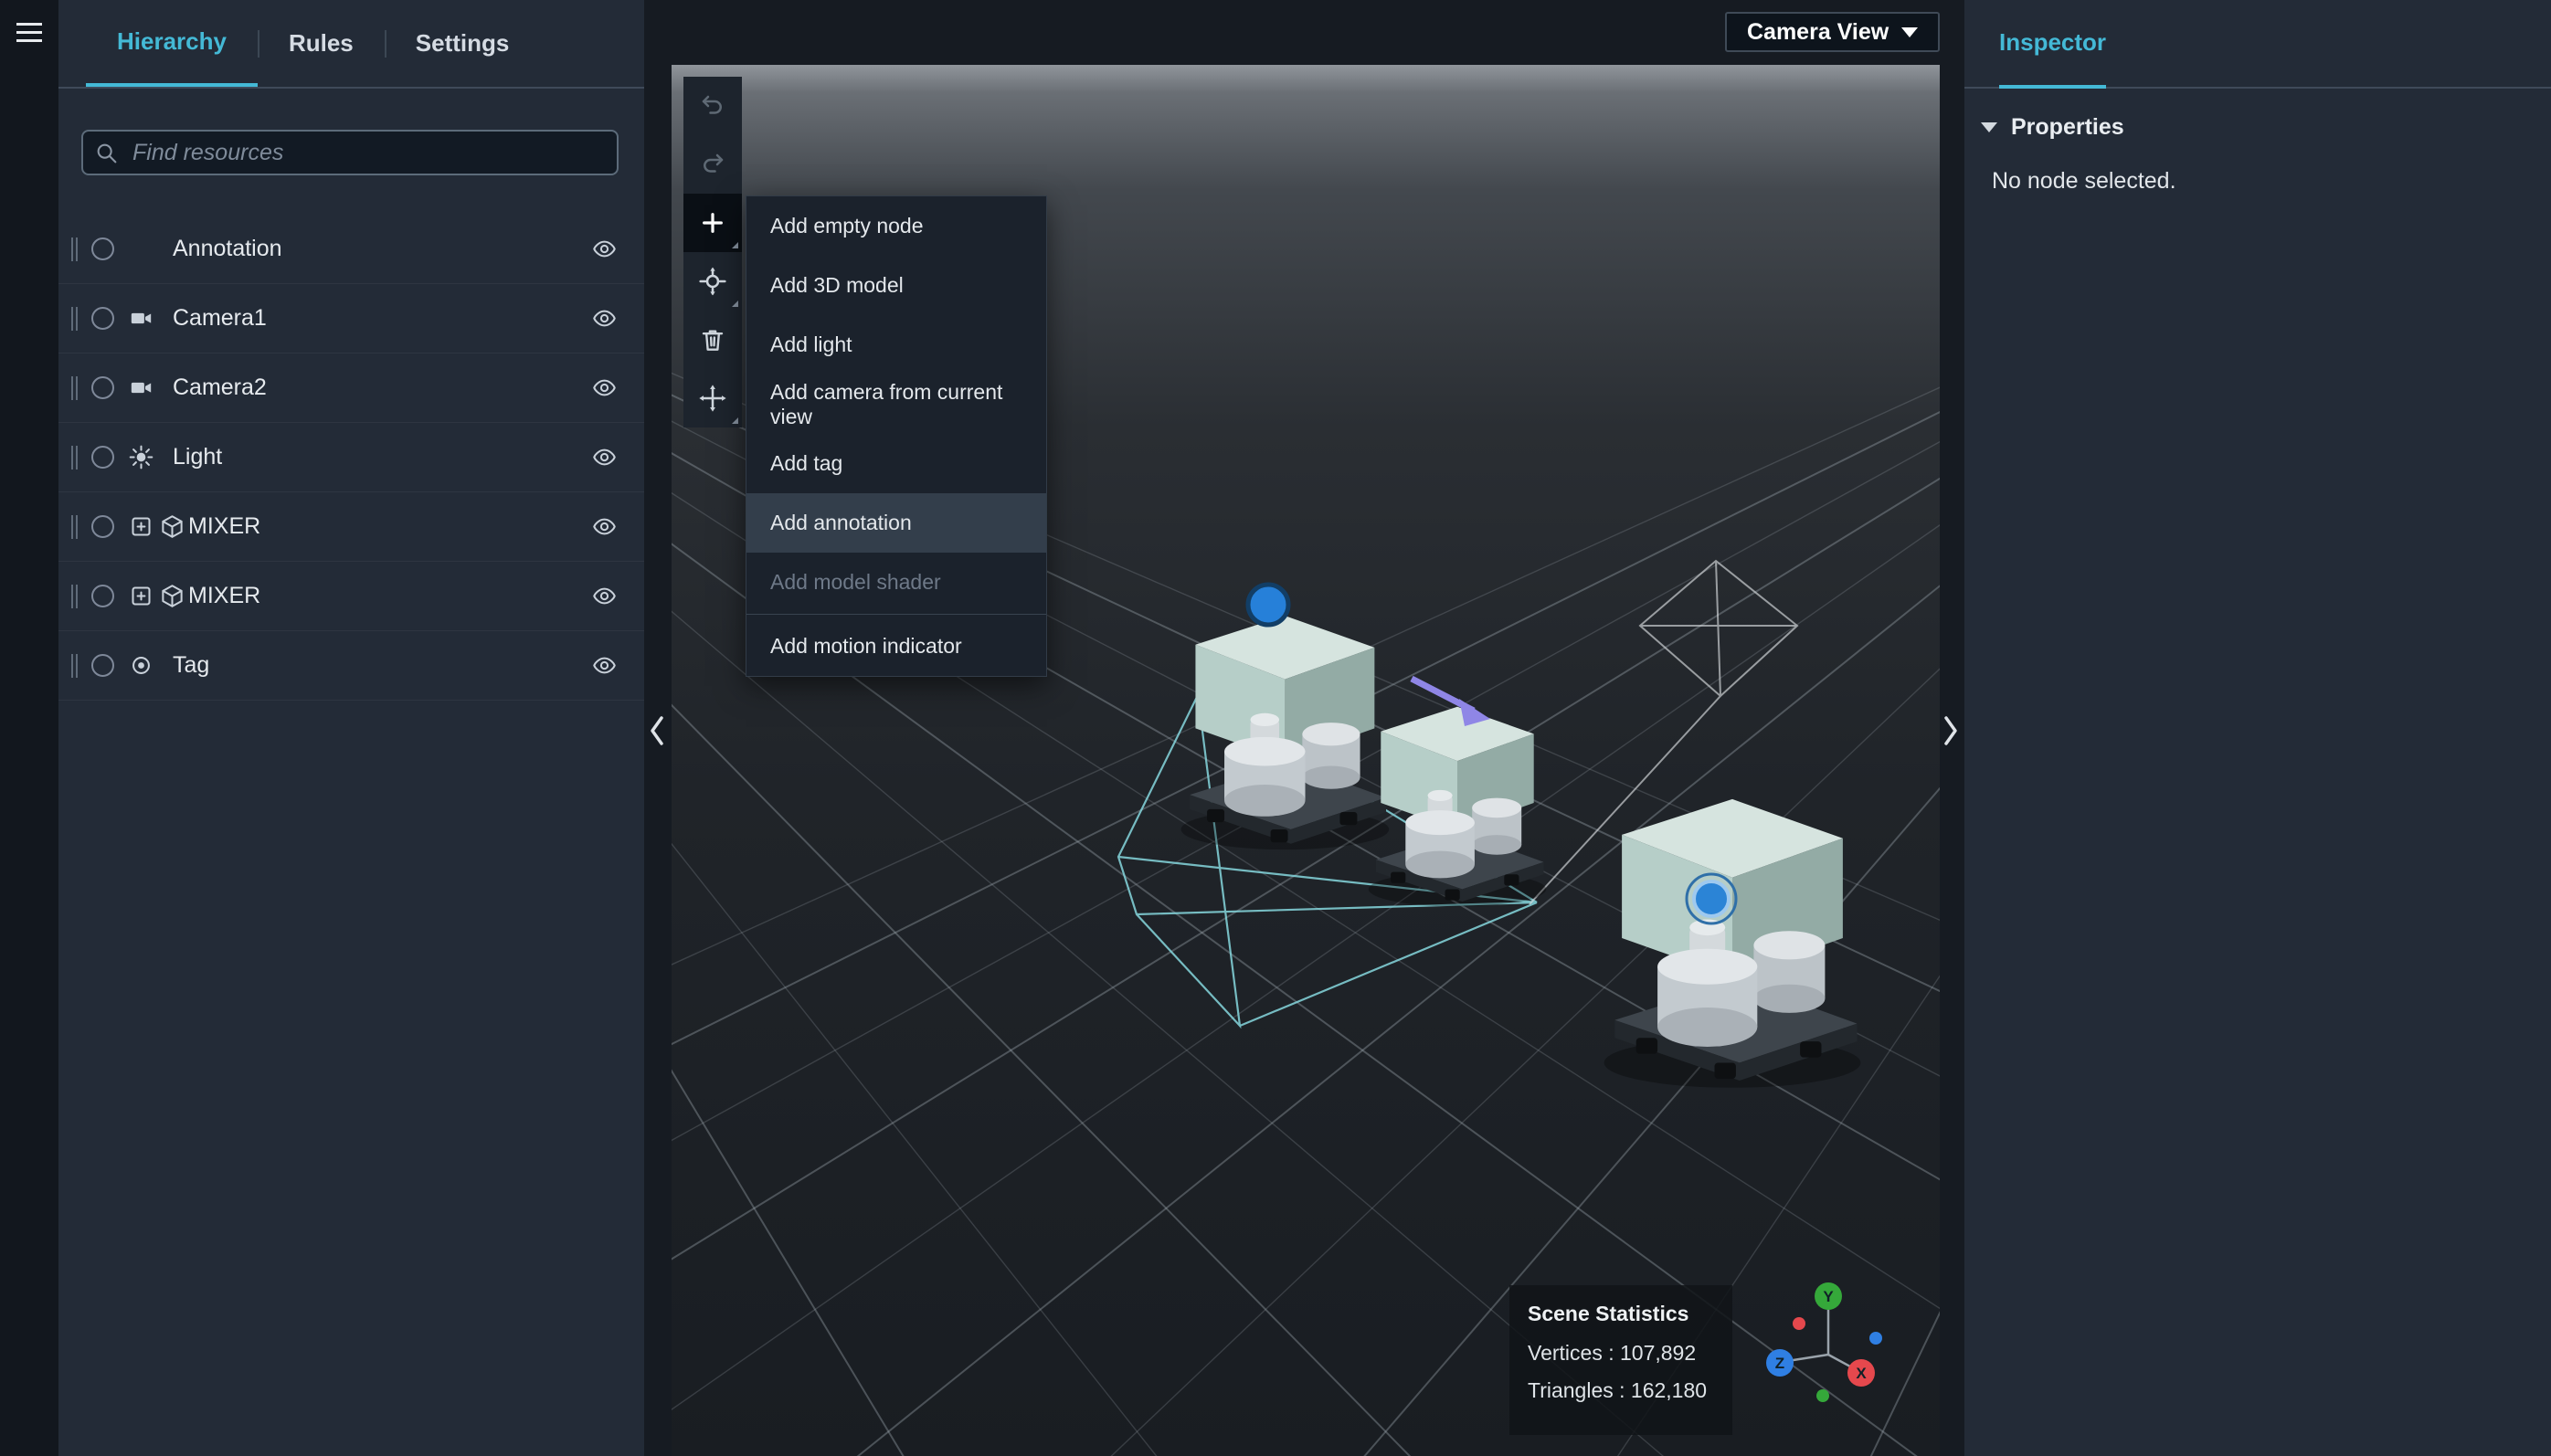  What do you see at coordinates (29, 728) in the screenshot?
I see `activity-strip` at bounding box center [29, 728].